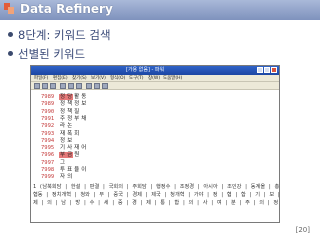 This screenshot has height=240, width=320. What do you see at coordinates (136, 78) in the screenshot?
I see `menu-item-tools: 도구(T)` at bounding box center [136, 78].